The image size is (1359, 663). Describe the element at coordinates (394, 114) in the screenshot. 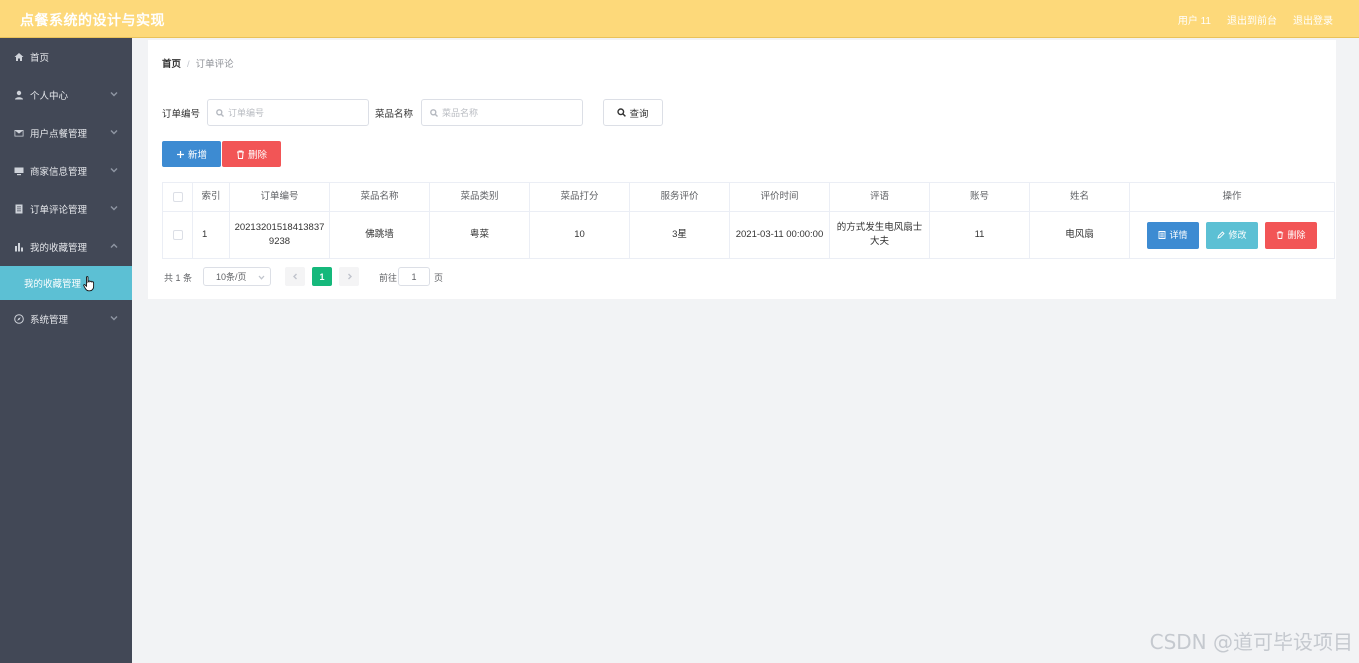

I see `dish-name-label: 菜品名称` at that location.